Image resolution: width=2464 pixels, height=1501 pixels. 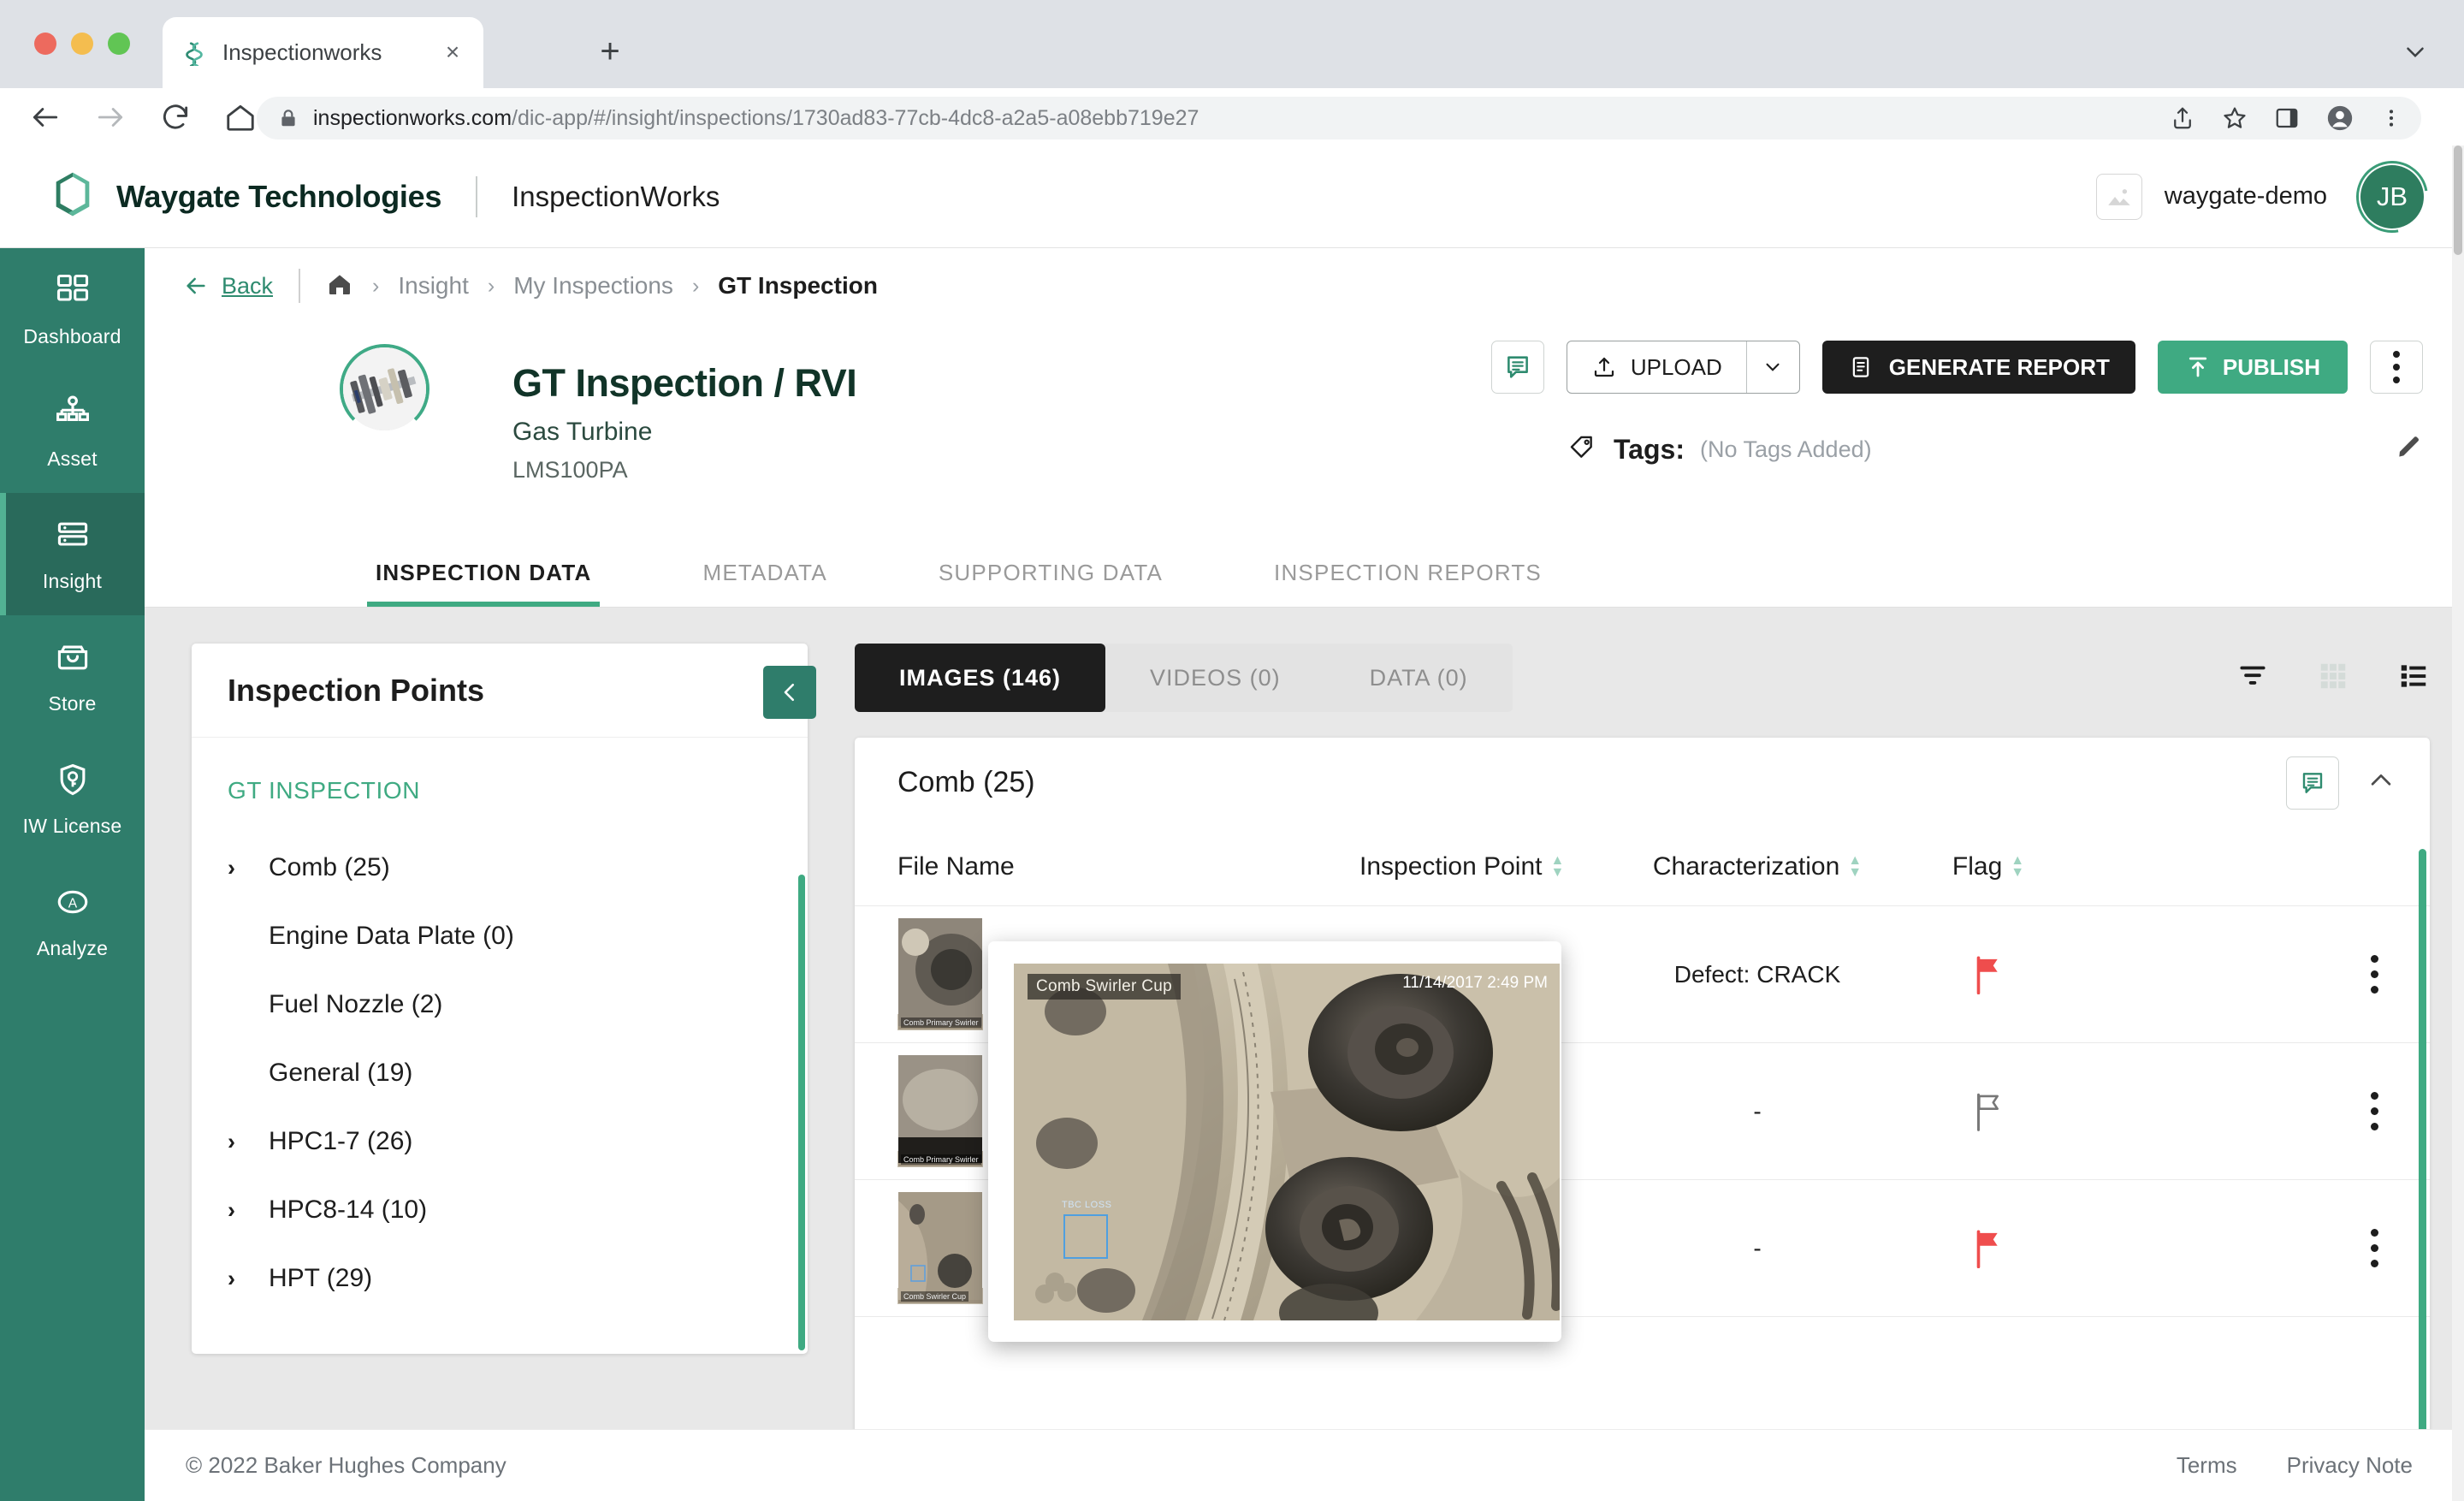 I want to click on tab-supporting-data: SUPPORTING DATA, so click(x=1050, y=583).